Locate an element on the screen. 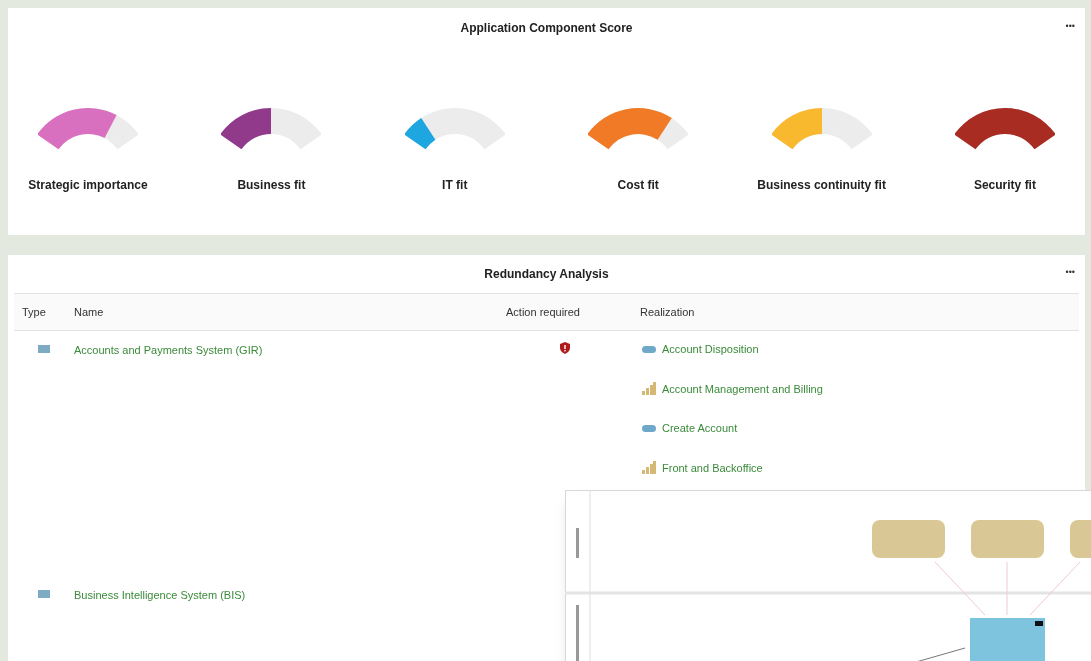 The height and width of the screenshot is (661, 1091). component-link: Business Intelligence System (BIS) is located at coordinates (160, 595).